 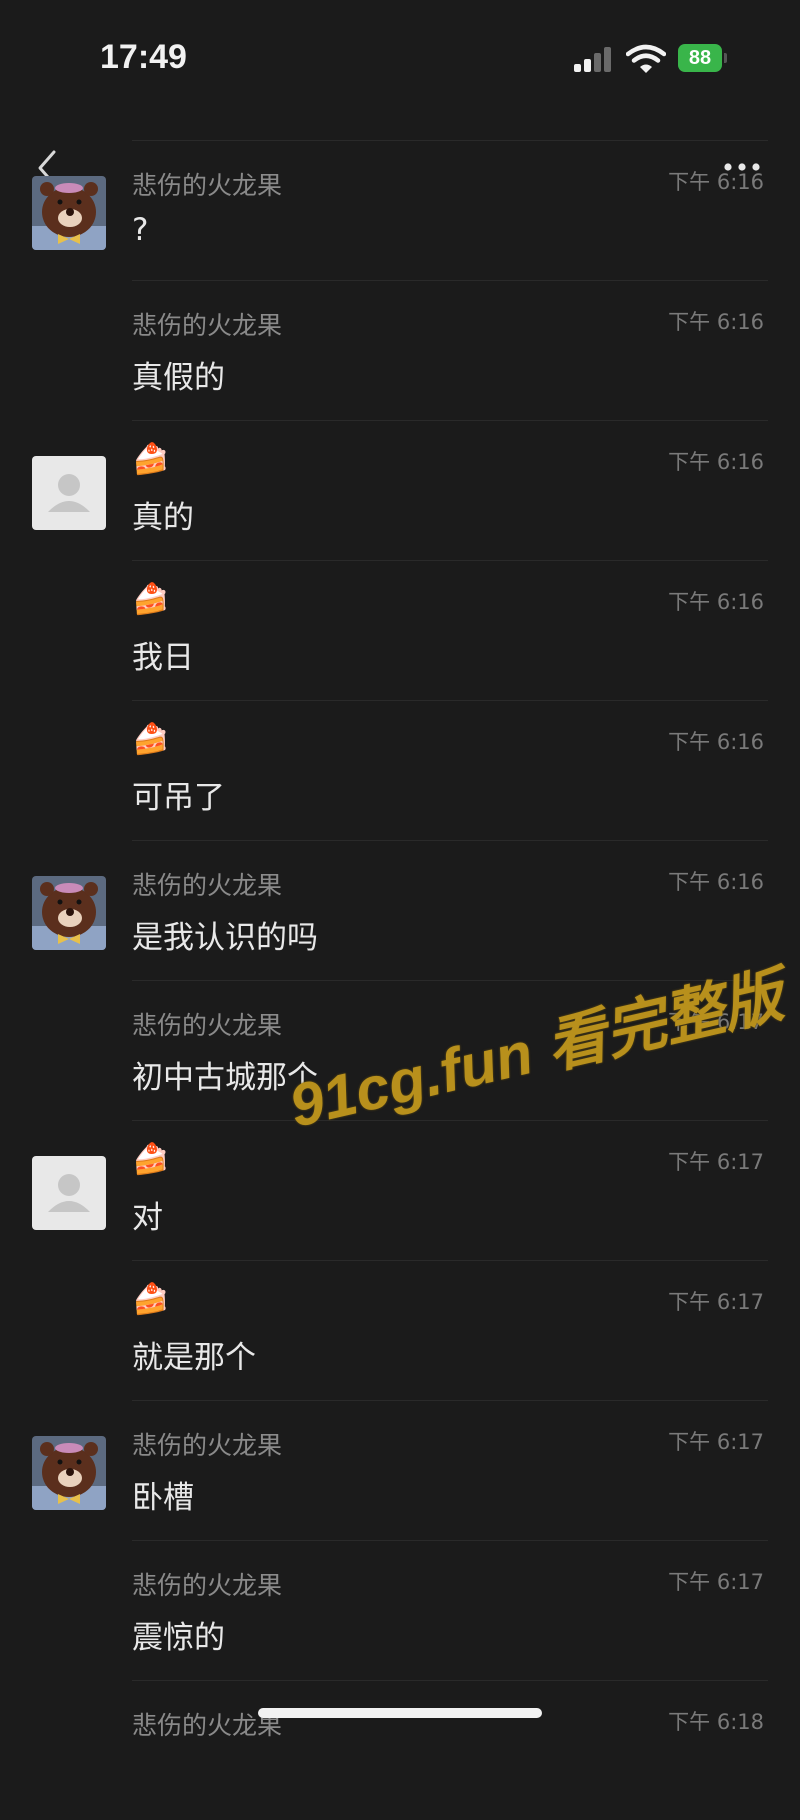 I want to click on message-row: 🍰 下午 6:17 就是那个, so click(x=400, y=1330).